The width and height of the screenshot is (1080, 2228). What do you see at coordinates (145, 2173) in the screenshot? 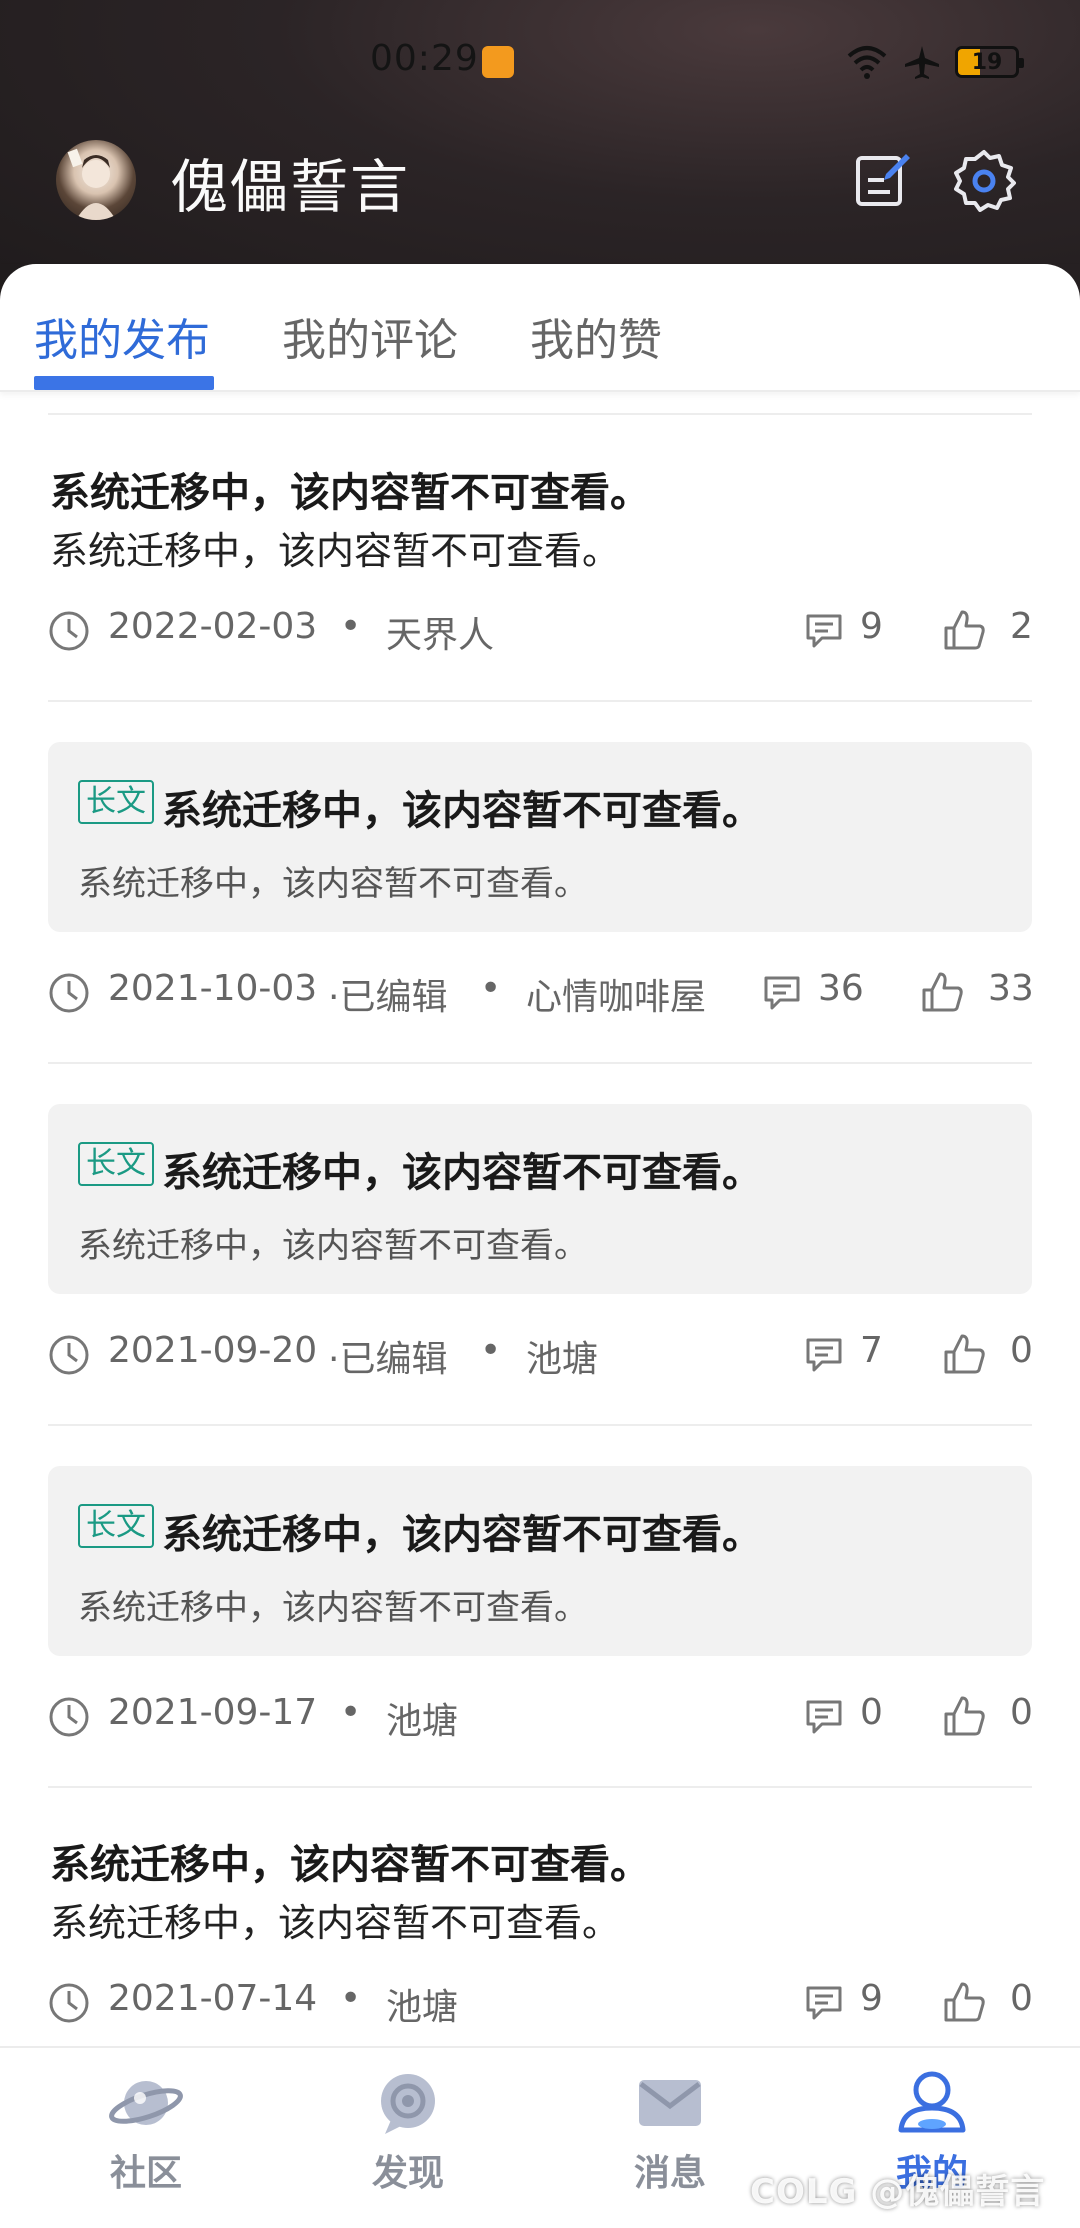
I see `nav-label: 社区` at bounding box center [145, 2173].